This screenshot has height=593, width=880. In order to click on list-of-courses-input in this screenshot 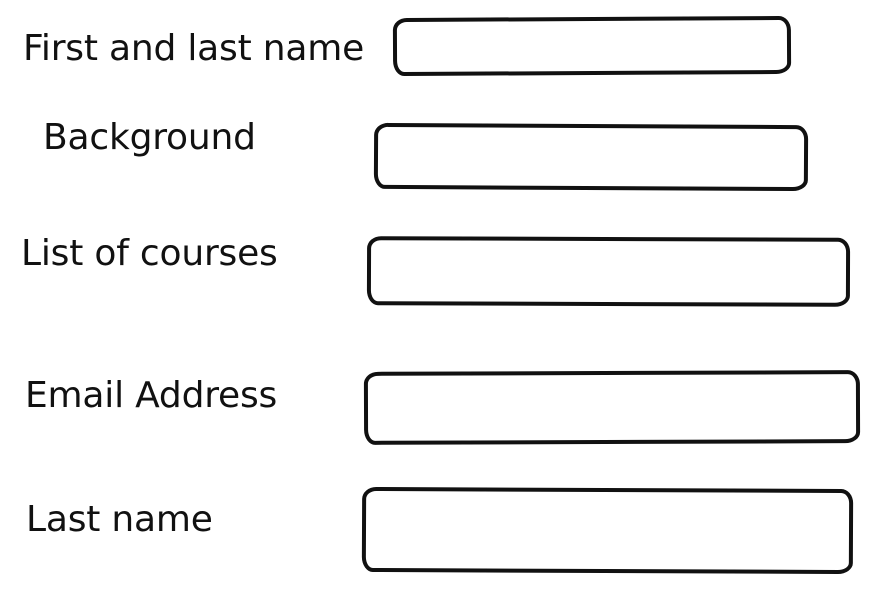, I will do `click(608, 271)`.